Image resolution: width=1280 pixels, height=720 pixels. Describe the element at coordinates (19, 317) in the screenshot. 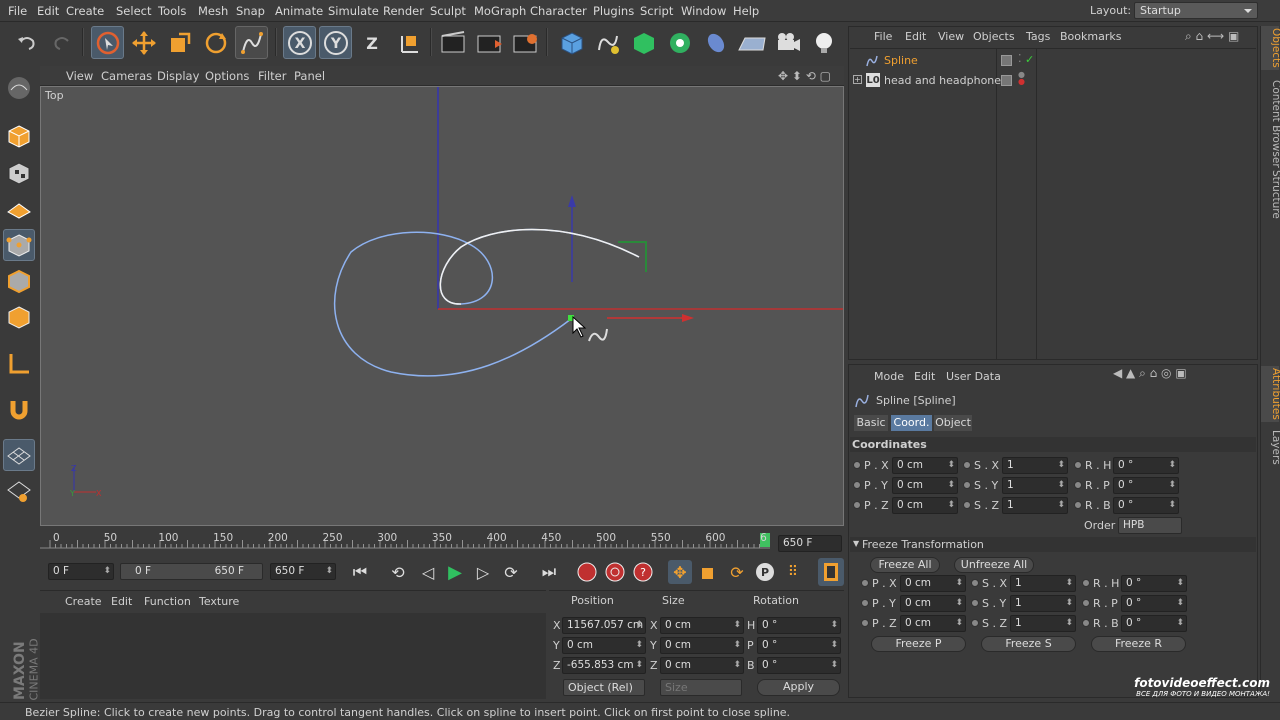

I see `polygons-mode-icon` at that location.